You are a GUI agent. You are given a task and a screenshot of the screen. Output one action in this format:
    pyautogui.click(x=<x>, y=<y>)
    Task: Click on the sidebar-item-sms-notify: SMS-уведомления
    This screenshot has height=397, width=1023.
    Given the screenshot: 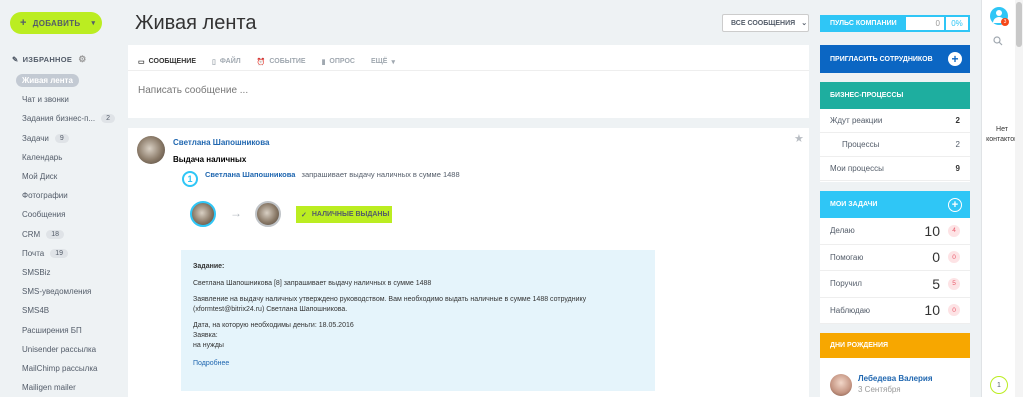 What is the action you would take?
    pyautogui.click(x=71, y=291)
    